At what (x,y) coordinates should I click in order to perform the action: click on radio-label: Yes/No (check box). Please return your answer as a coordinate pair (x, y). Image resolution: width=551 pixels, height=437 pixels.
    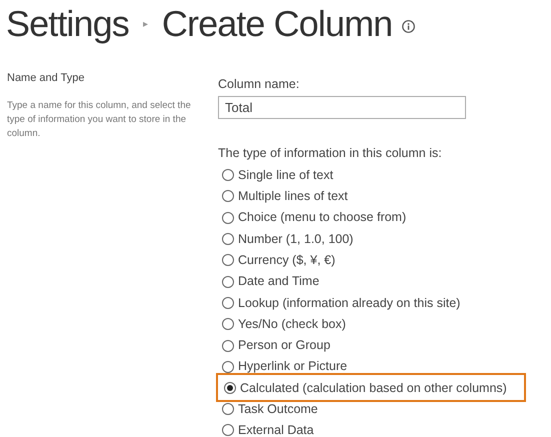
    Looking at the image, I should click on (292, 324).